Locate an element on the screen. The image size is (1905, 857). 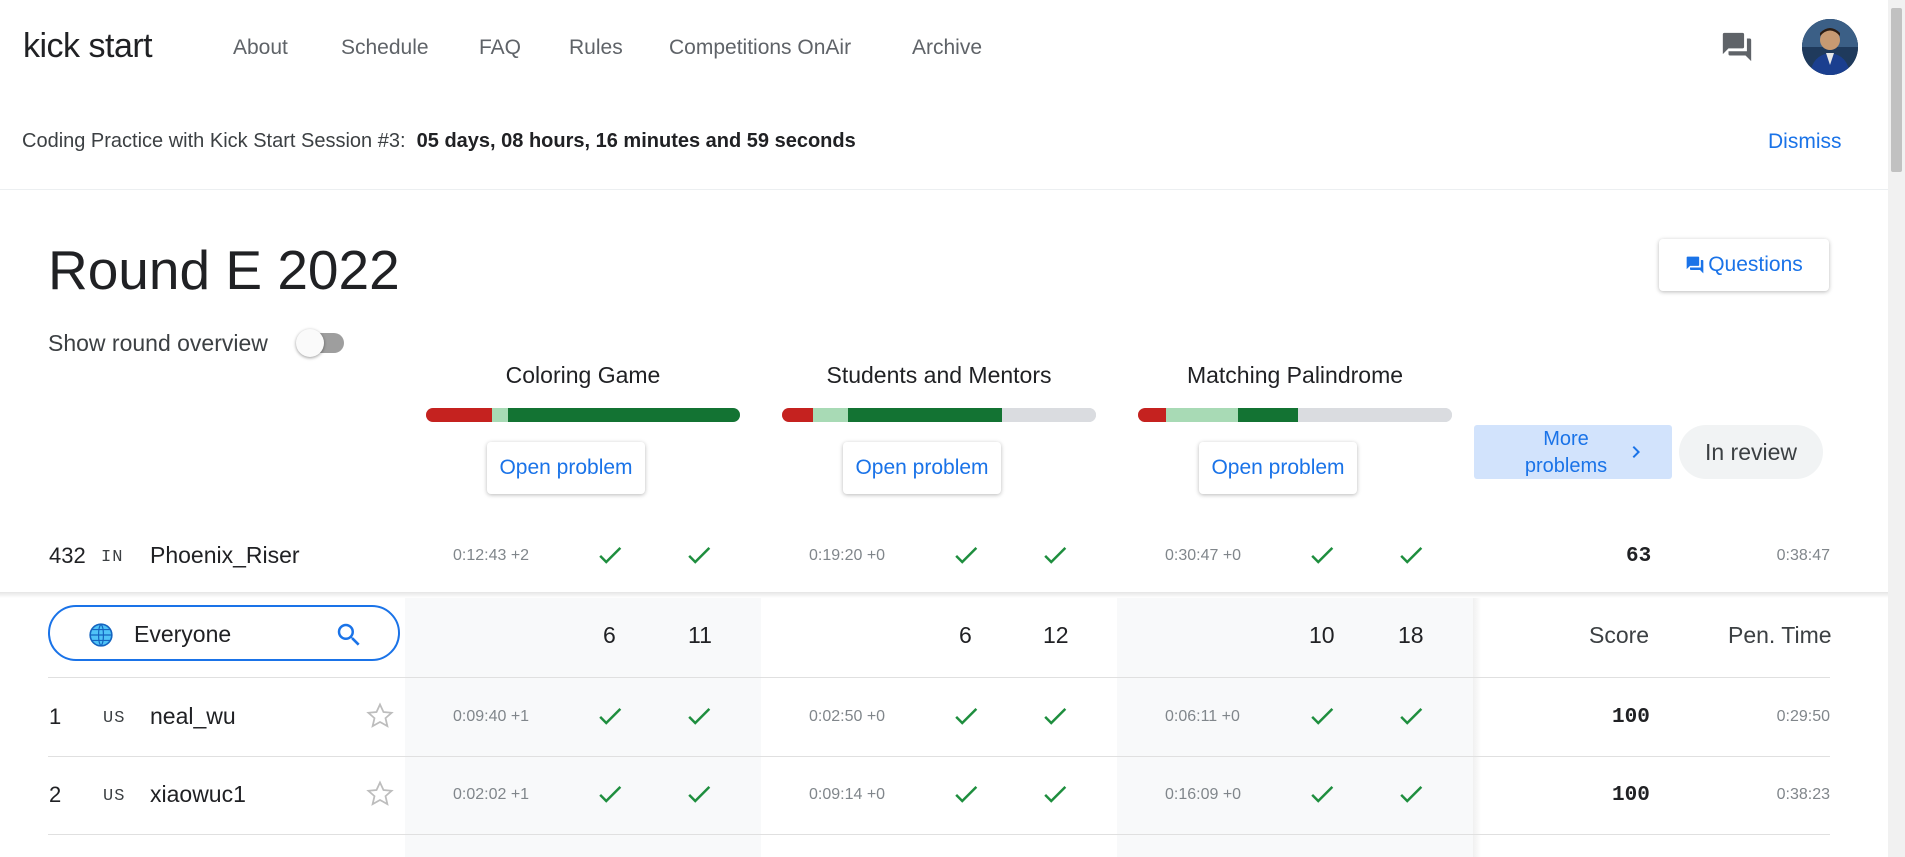
chevron-right-icon is located at coordinates (1636, 452).